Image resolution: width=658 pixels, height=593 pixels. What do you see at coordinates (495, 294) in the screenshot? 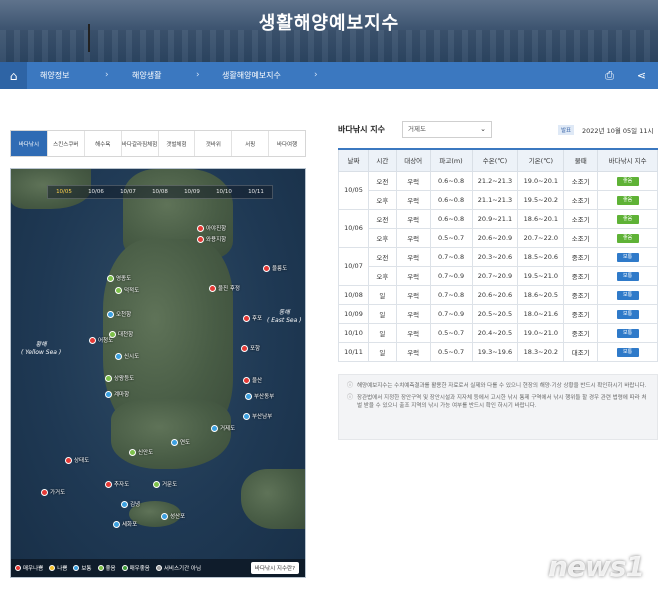
I see `table-cell-water: 20.6~20.6` at bounding box center [495, 294].